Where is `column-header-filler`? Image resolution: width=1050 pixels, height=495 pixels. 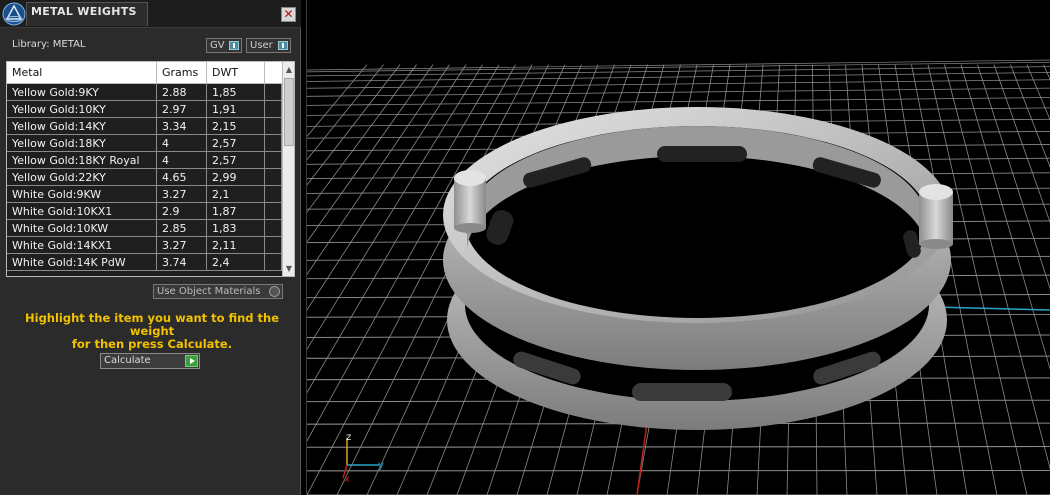
column-header-filler is located at coordinates (273, 73).